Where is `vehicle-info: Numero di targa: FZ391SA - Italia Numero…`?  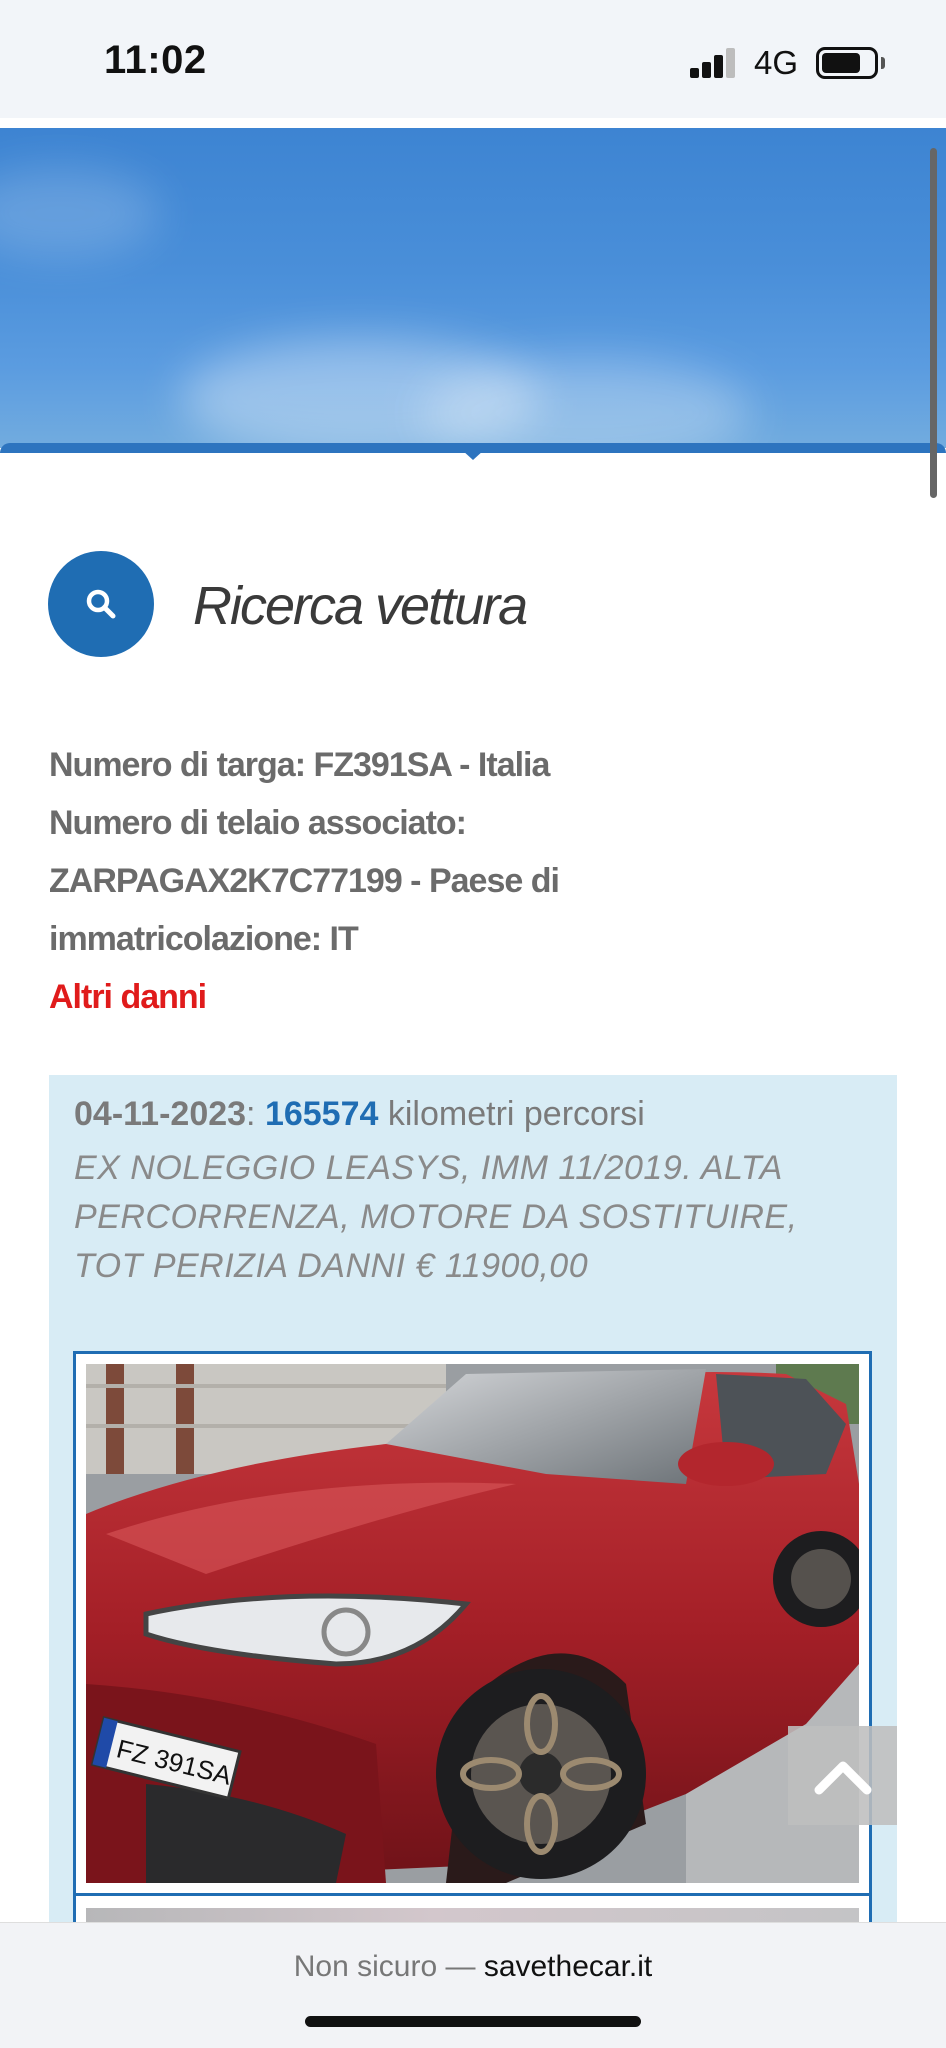
vehicle-info: Numero di targa: FZ391SA - Italia Numero… is located at coordinates (369, 881).